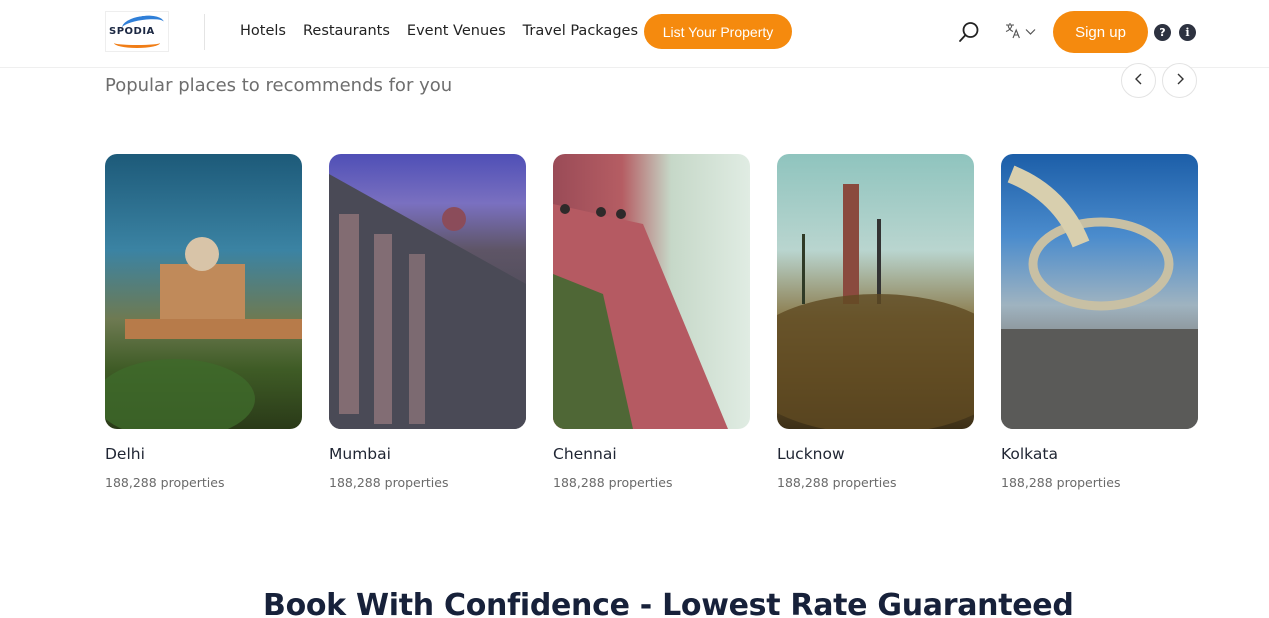 The width and height of the screenshot is (1269, 618). What do you see at coordinates (1030, 32) in the screenshot?
I see `chevron-down-icon` at bounding box center [1030, 32].